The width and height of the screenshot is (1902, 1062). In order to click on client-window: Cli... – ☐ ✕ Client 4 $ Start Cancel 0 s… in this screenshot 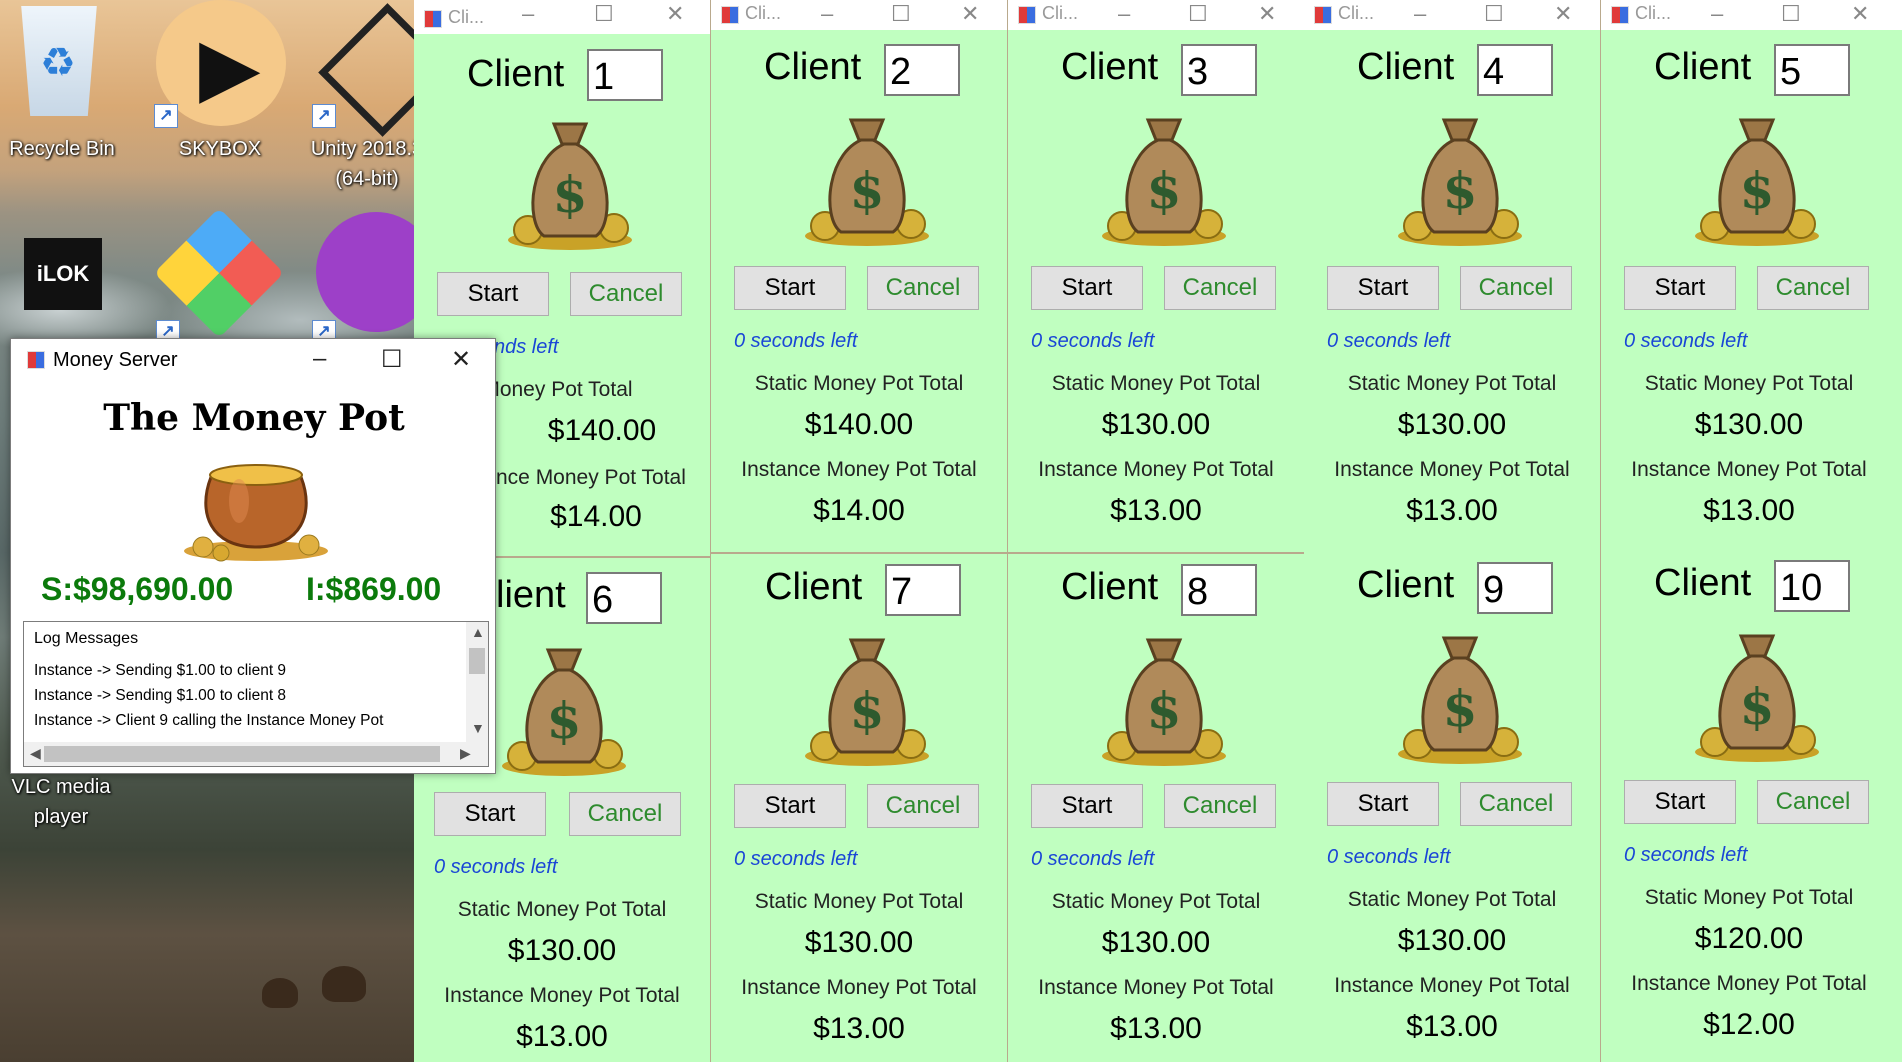, I will do `click(1452, 276)`.